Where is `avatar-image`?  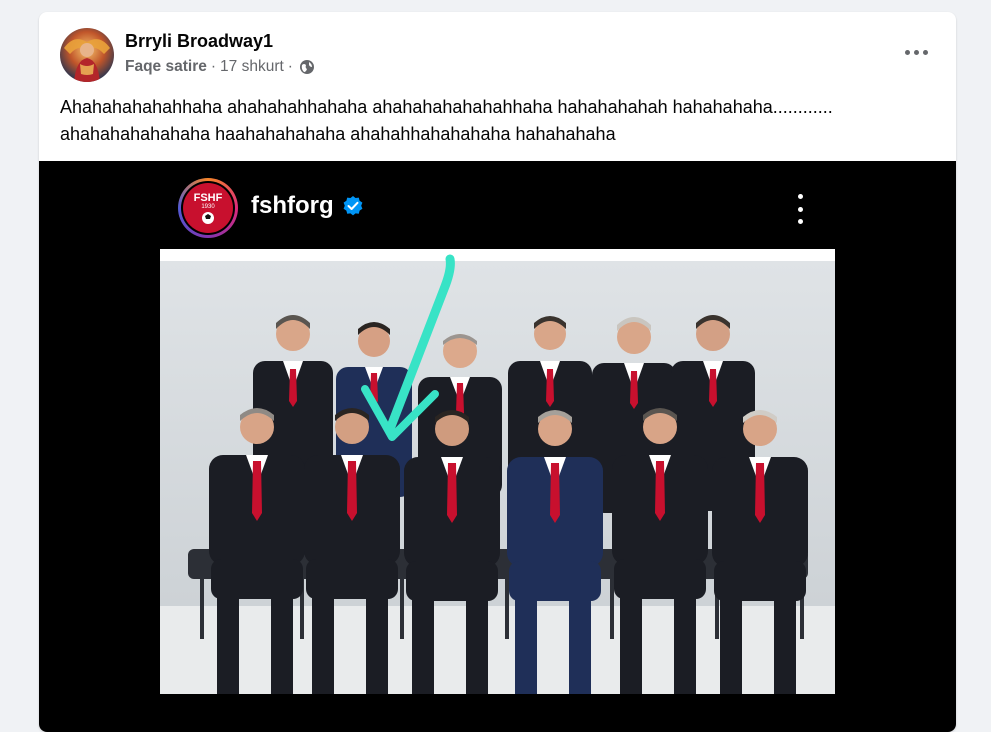 avatar-image is located at coordinates (87, 55).